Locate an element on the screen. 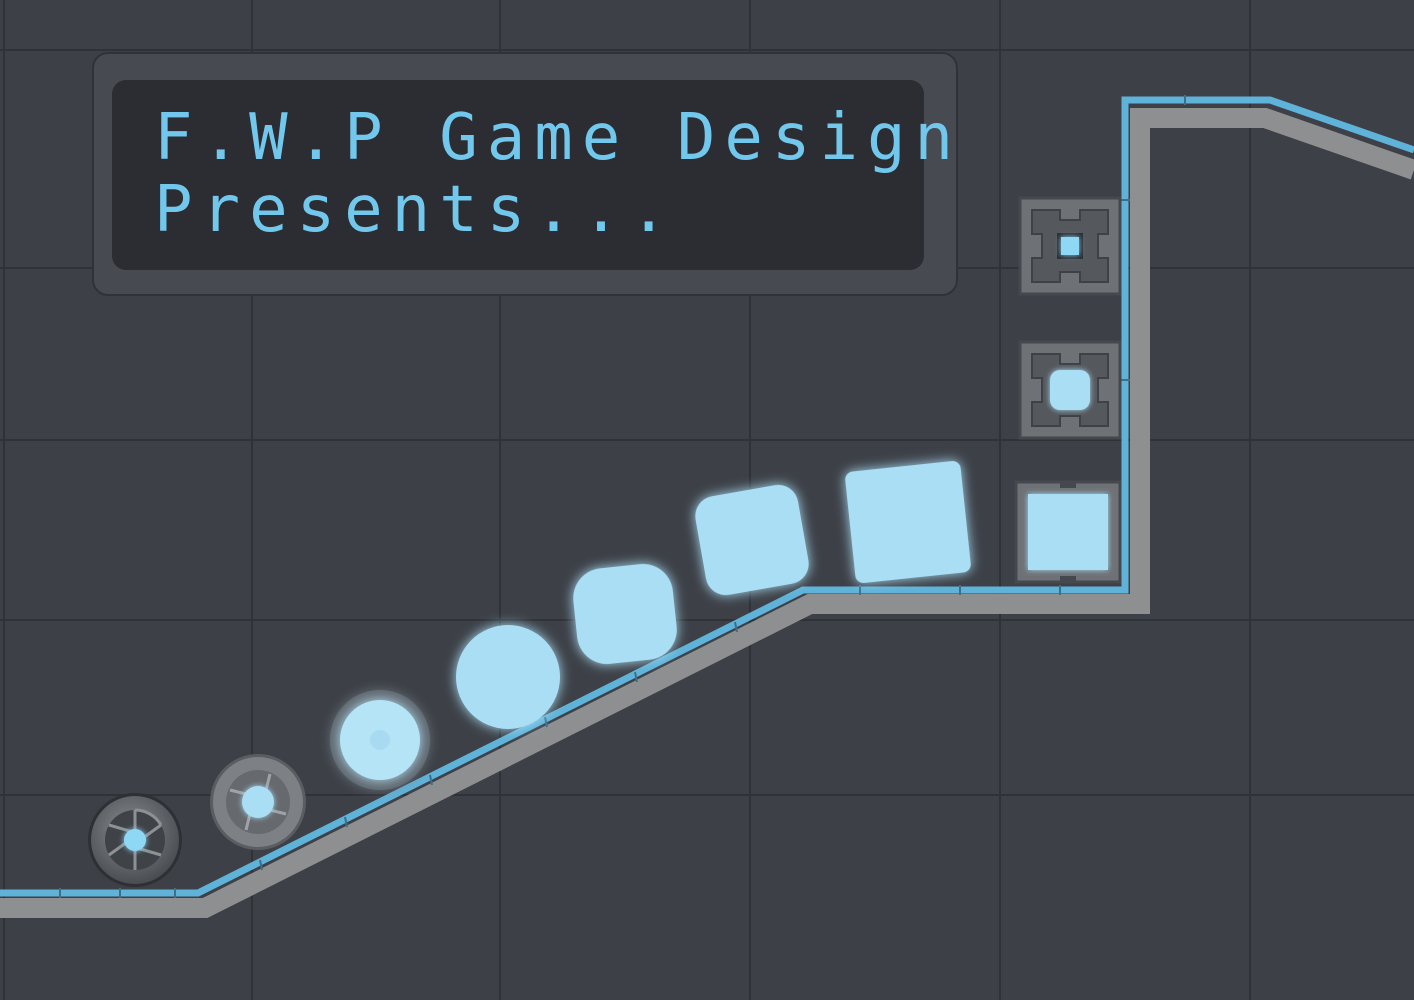  title-line-studio: F.W.P Game Design is located at coordinates (558, 138).